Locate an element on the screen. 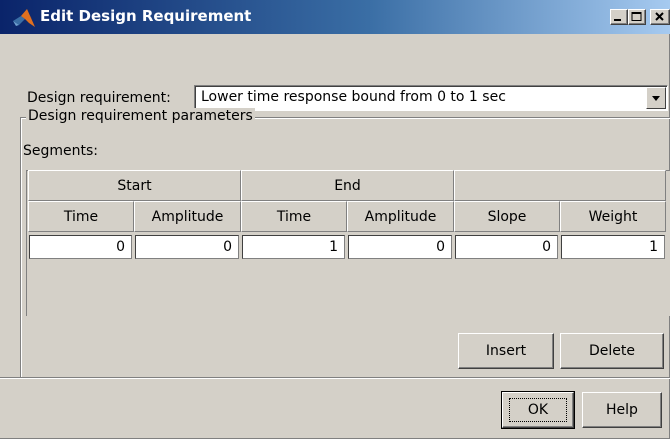  close-icon is located at coordinates (659, 16).